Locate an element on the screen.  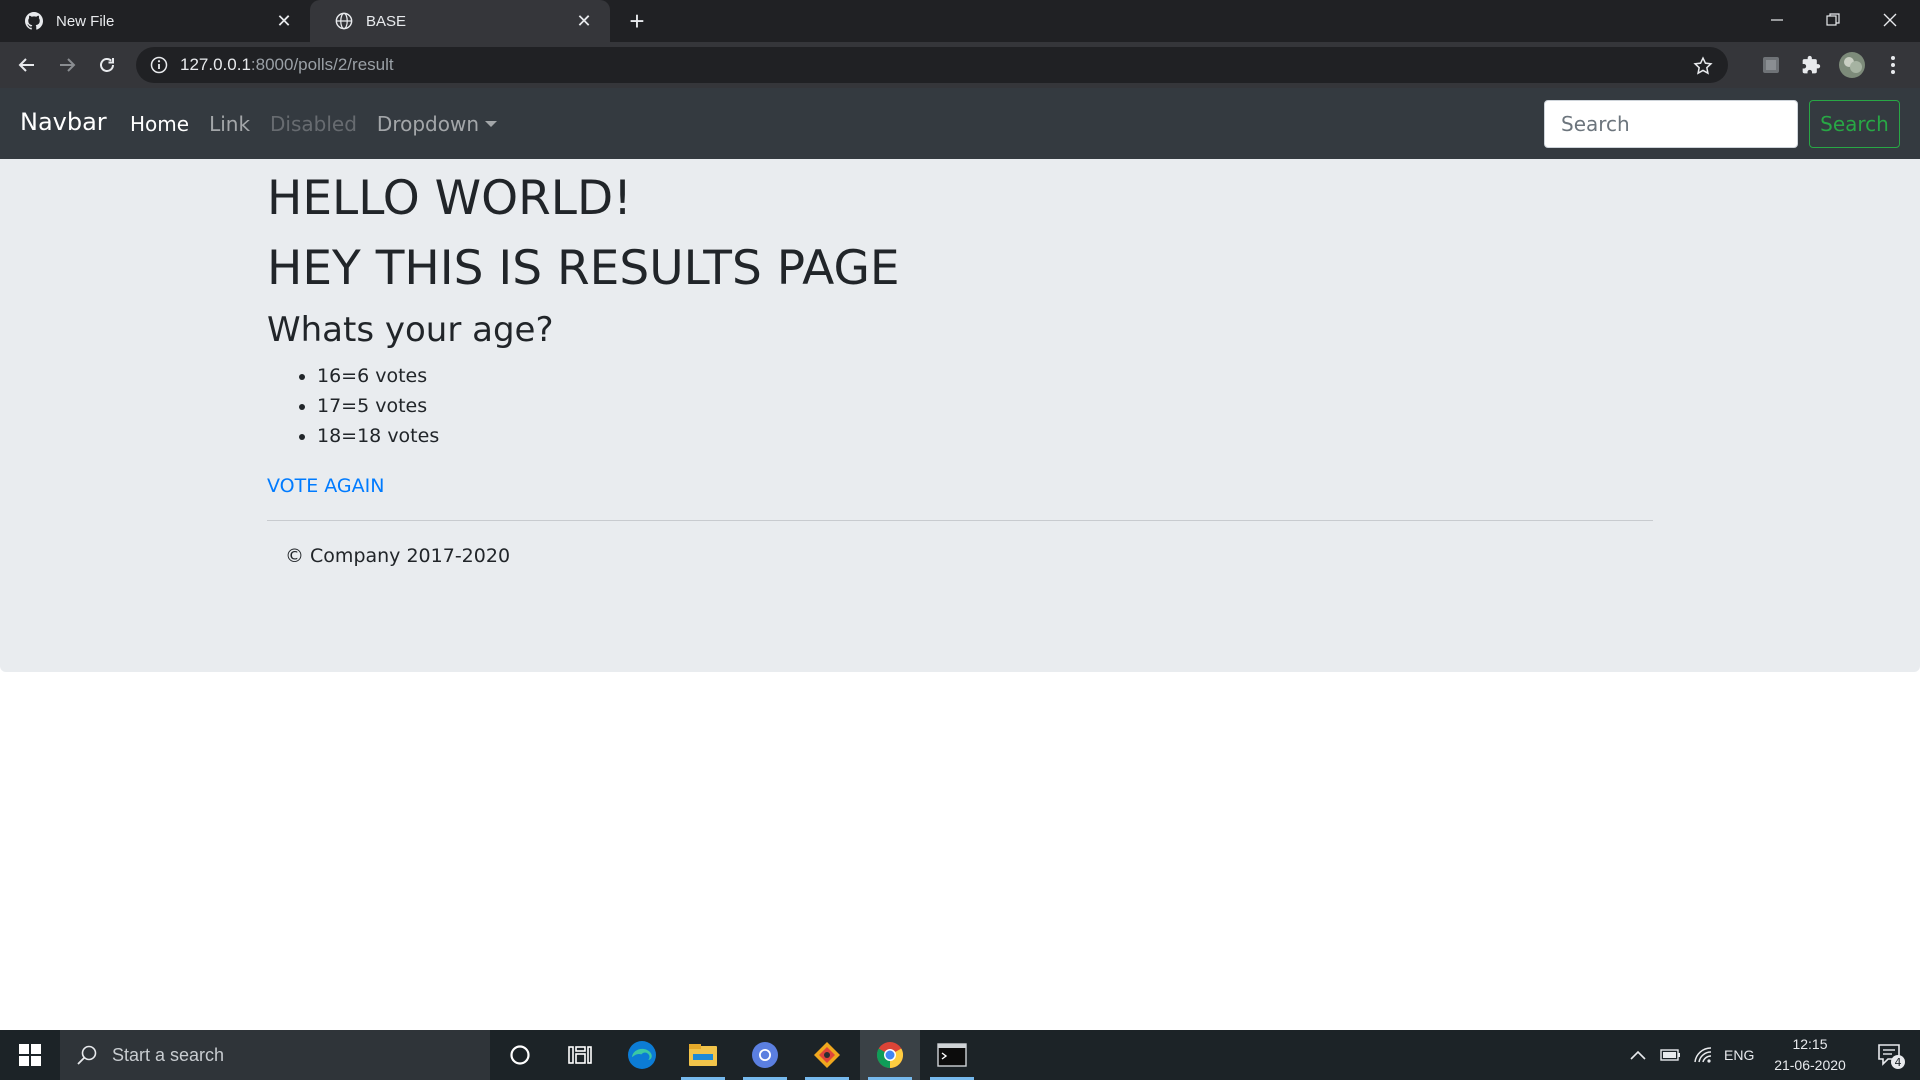
task-view-icon is located at coordinates (580, 1055).